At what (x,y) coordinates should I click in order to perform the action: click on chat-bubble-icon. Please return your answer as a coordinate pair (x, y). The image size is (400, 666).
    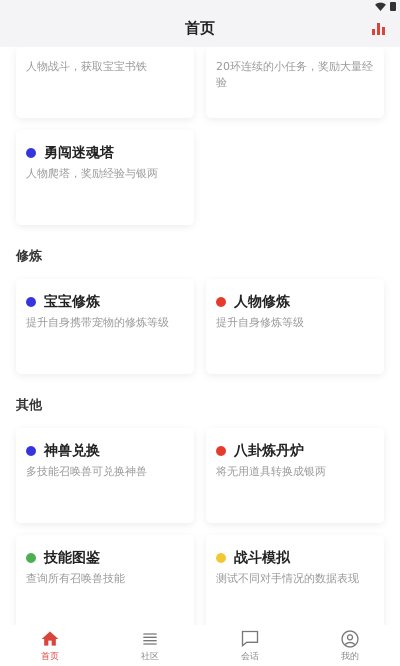
    Looking at the image, I should click on (250, 638).